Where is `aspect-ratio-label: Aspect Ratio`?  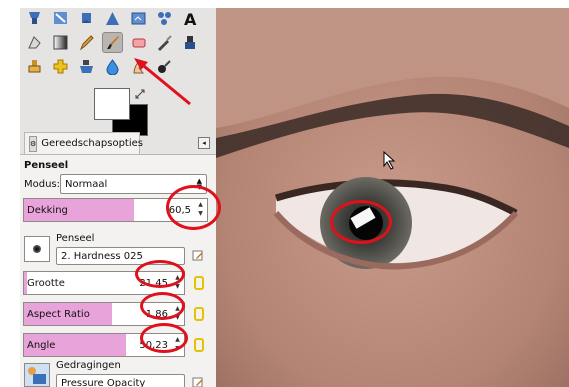
aspect-ratio-label: Aspect Ratio is located at coordinates (58, 314).